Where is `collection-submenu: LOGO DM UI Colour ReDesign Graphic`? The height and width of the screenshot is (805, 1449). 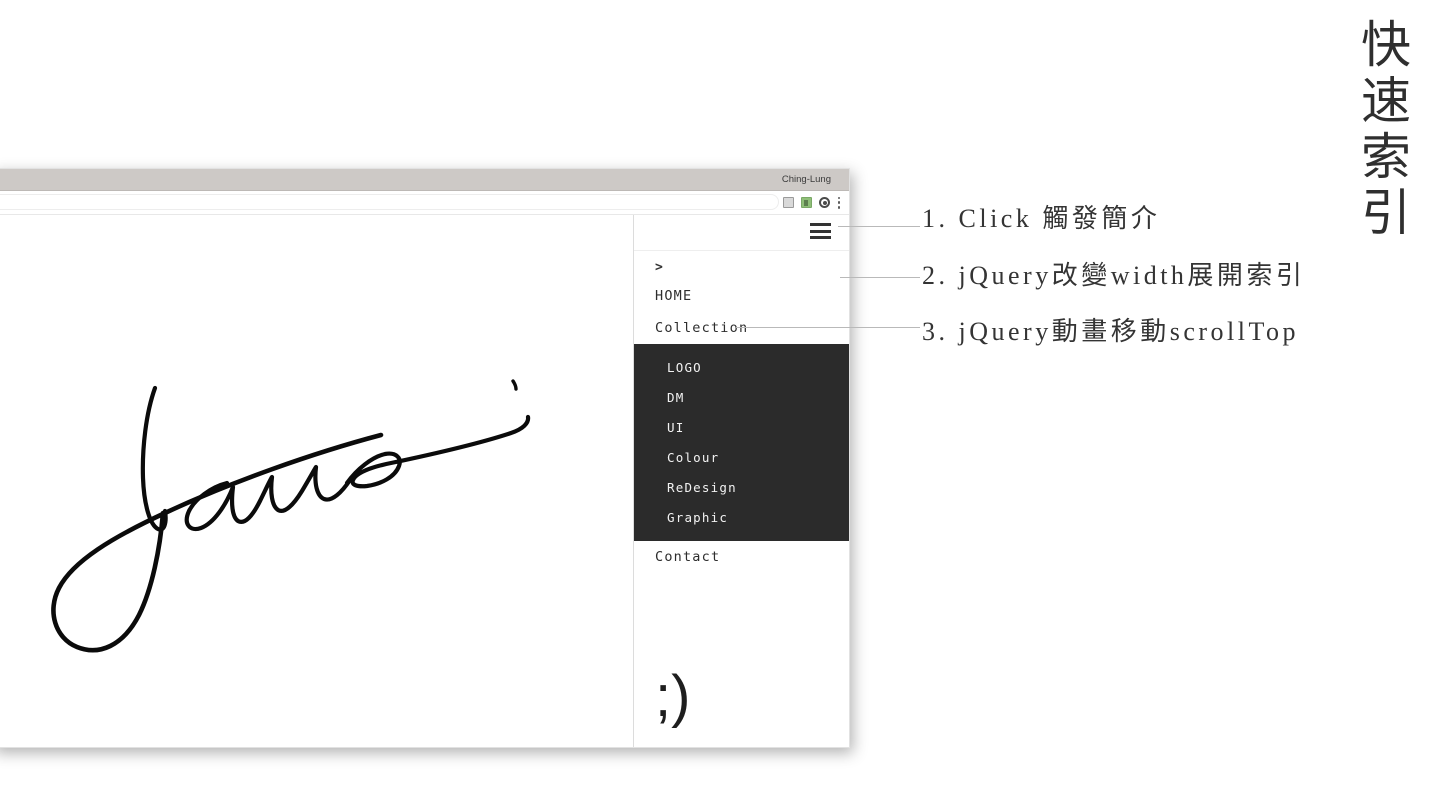
collection-submenu: LOGO DM UI Colour ReDesign Graphic is located at coordinates (741, 442).